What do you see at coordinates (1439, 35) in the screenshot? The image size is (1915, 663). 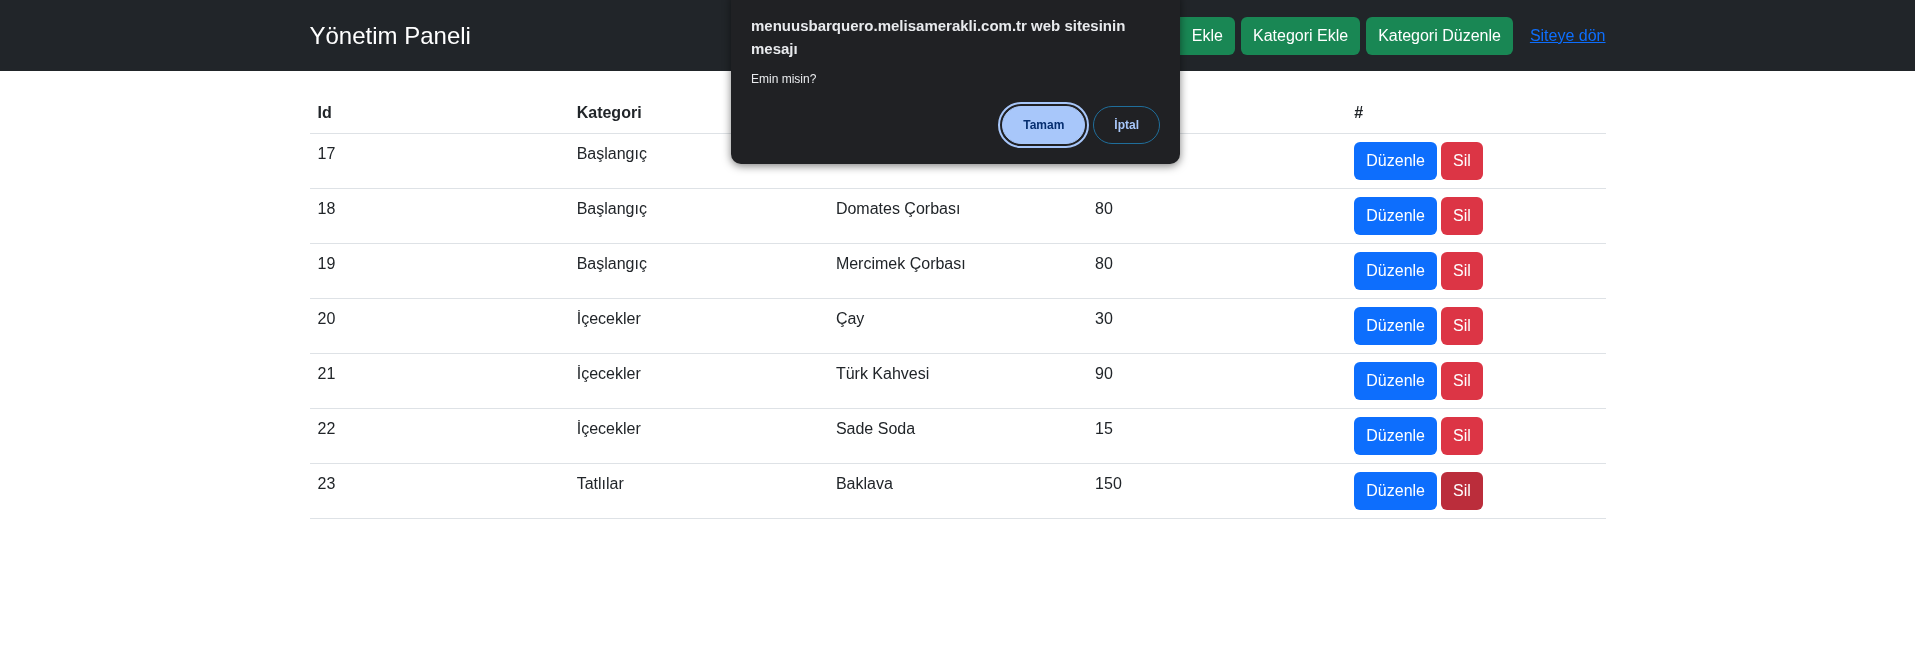 I see `nav-button: Kategori Düzenle` at bounding box center [1439, 35].